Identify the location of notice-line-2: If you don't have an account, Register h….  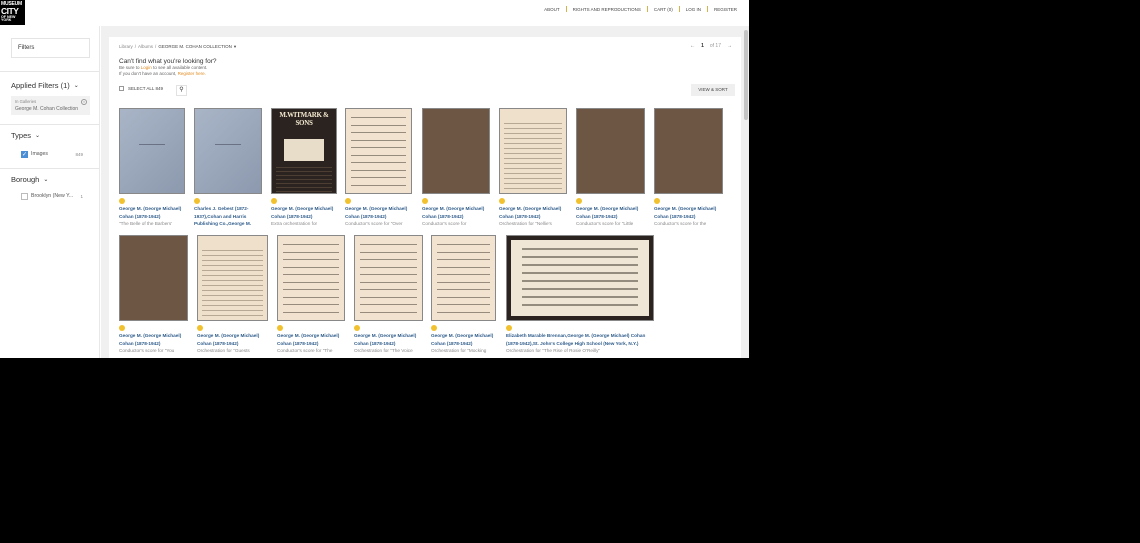
(168, 74).